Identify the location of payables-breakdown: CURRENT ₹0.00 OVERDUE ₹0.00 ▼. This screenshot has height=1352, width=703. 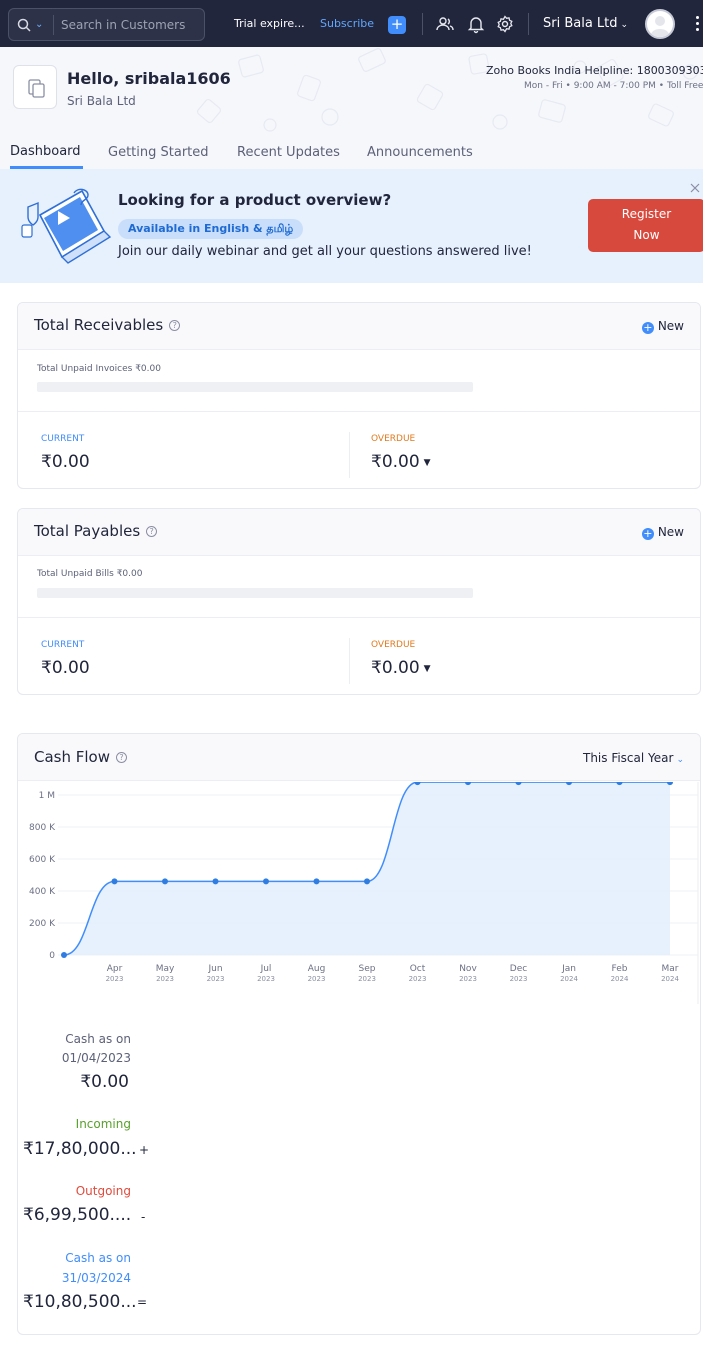
(359, 655).